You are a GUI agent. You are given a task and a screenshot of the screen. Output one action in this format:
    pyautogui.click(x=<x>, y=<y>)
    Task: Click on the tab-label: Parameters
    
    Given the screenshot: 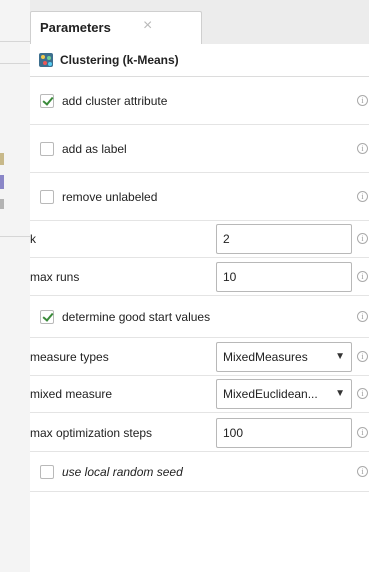 What is the action you would take?
    pyautogui.click(x=75, y=27)
    